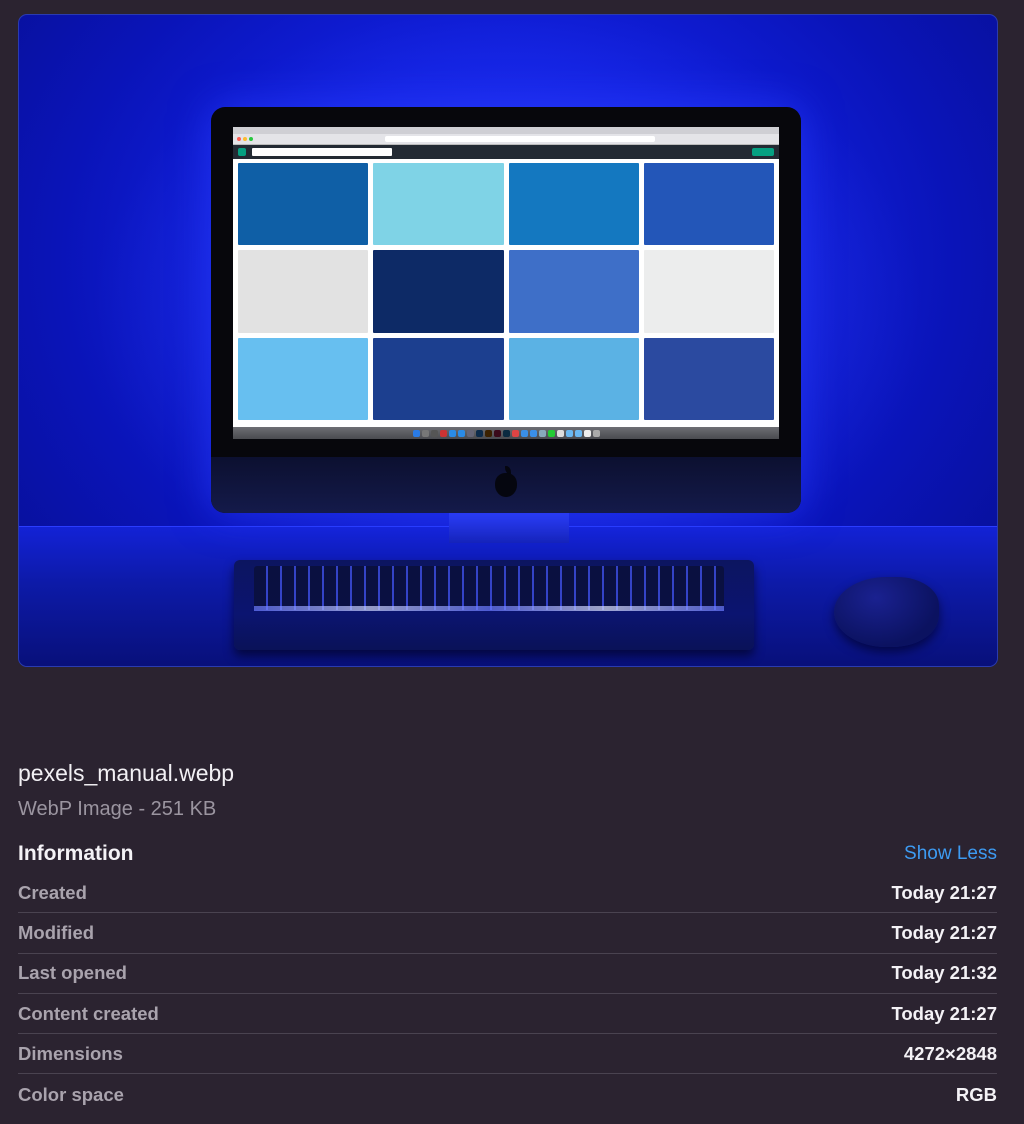  What do you see at coordinates (489, 608) in the screenshot?
I see `keyboard-backlight` at bounding box center [489, 608].